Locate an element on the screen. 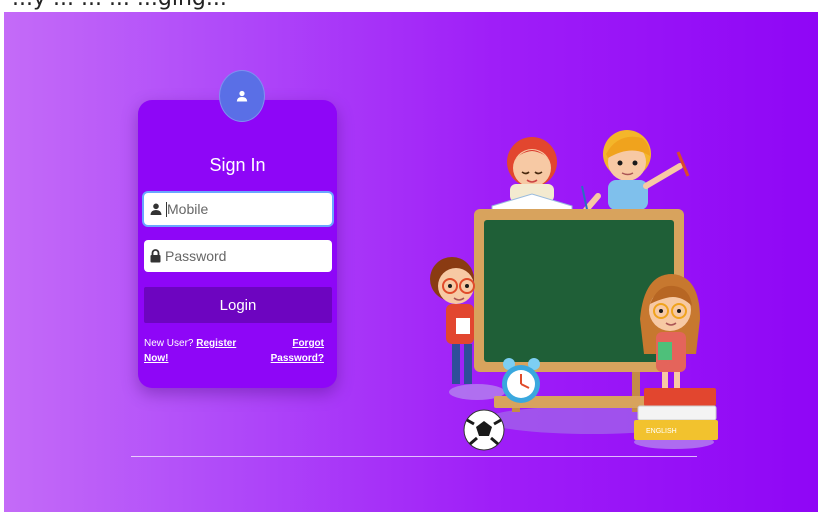 This screenshot has height=514, width=822. forgot-password-link: Forgot Password? is located at coordinates (297, 351).